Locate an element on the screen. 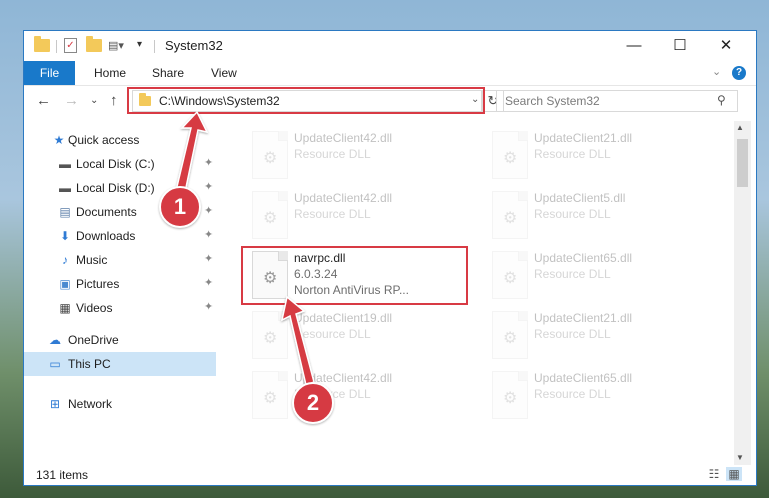  step-badge-2: 2 is located at coordinates (313, 403).